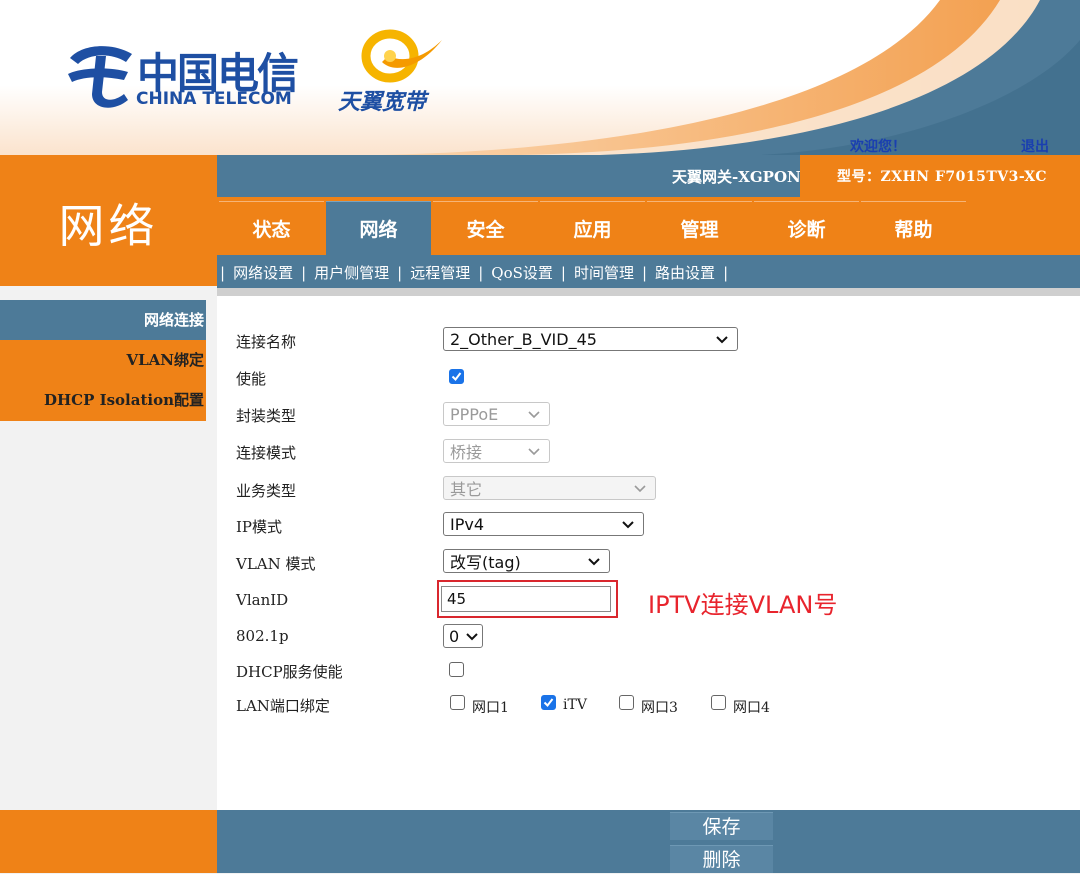  I want to click on tab-security: 安全, so click(485, 228).